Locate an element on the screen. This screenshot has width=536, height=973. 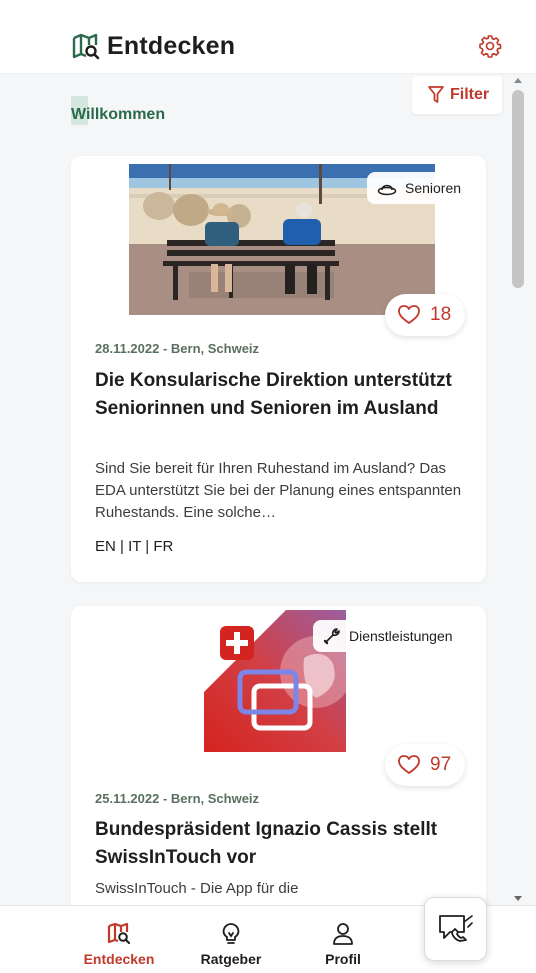
tag-label: Senioren is located at coordinates (433, 188).